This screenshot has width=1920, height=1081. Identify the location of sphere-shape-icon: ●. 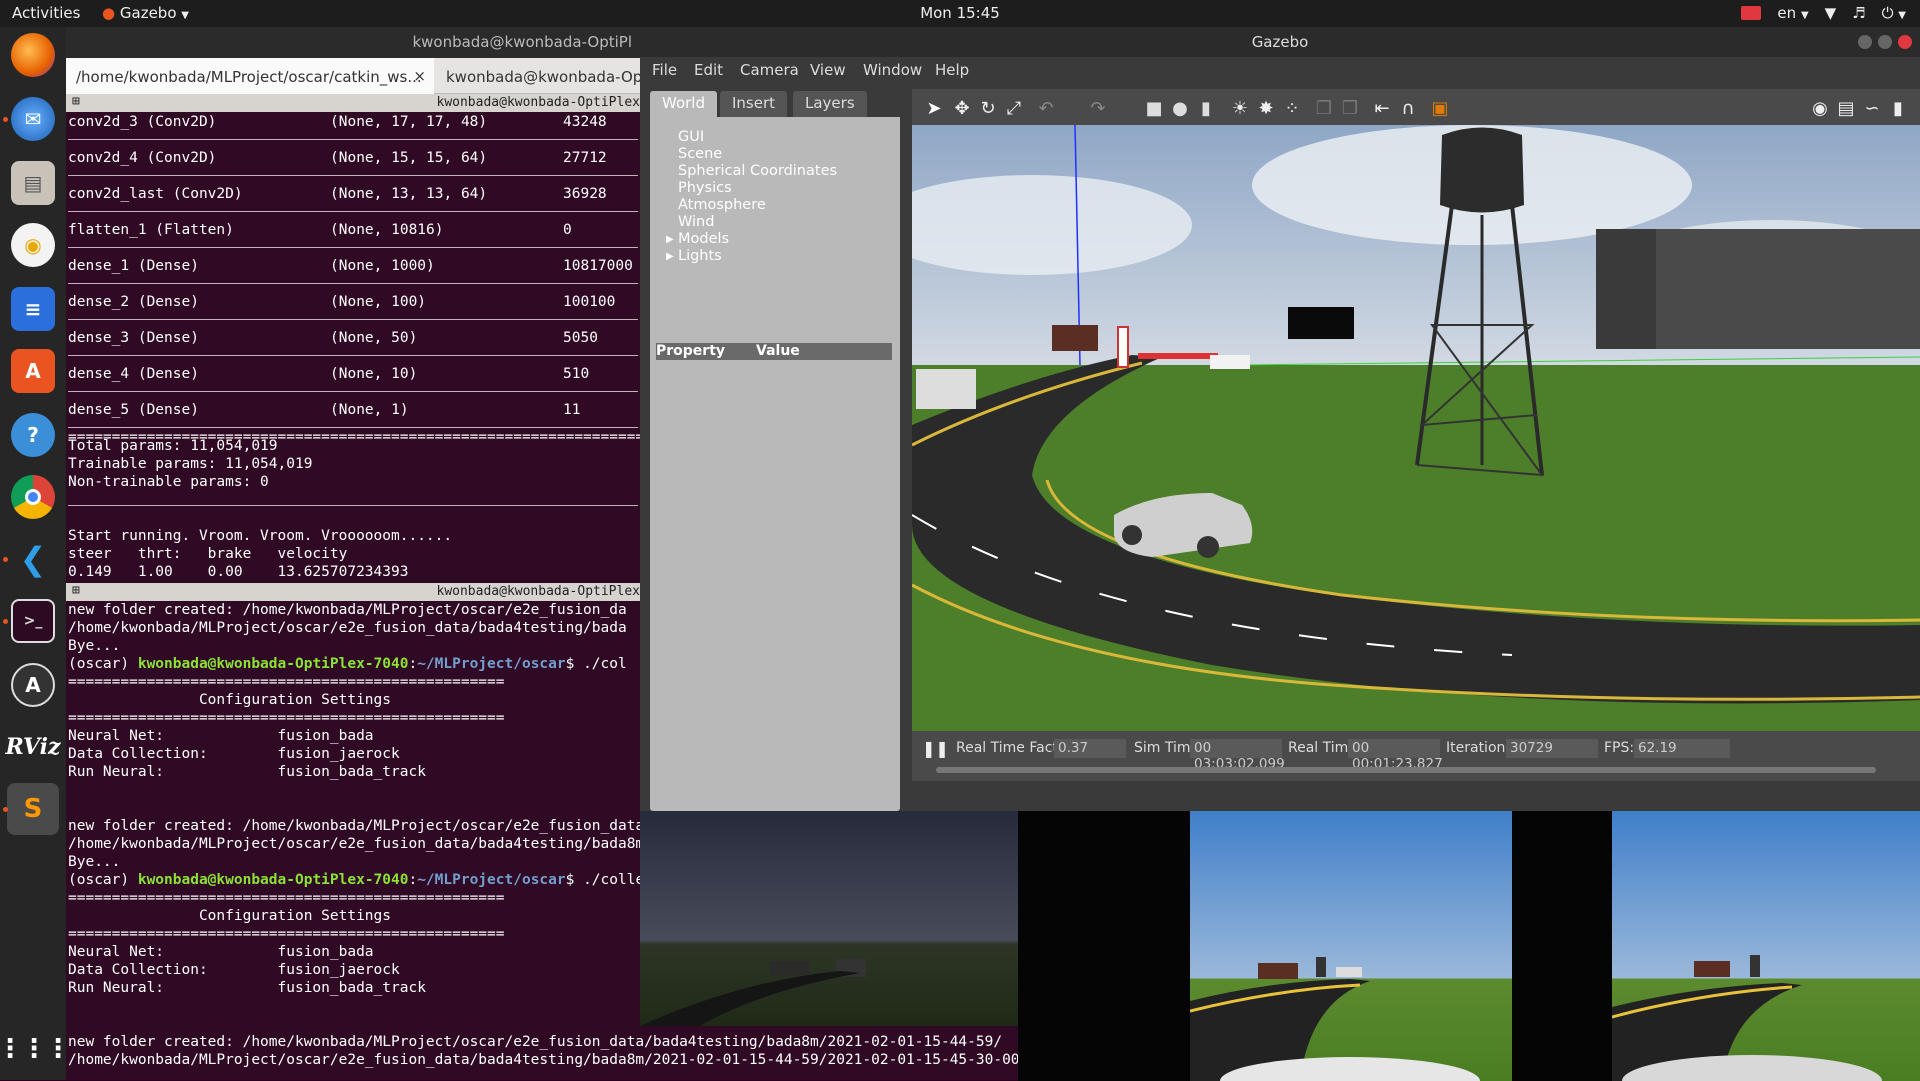
(1180, 109).